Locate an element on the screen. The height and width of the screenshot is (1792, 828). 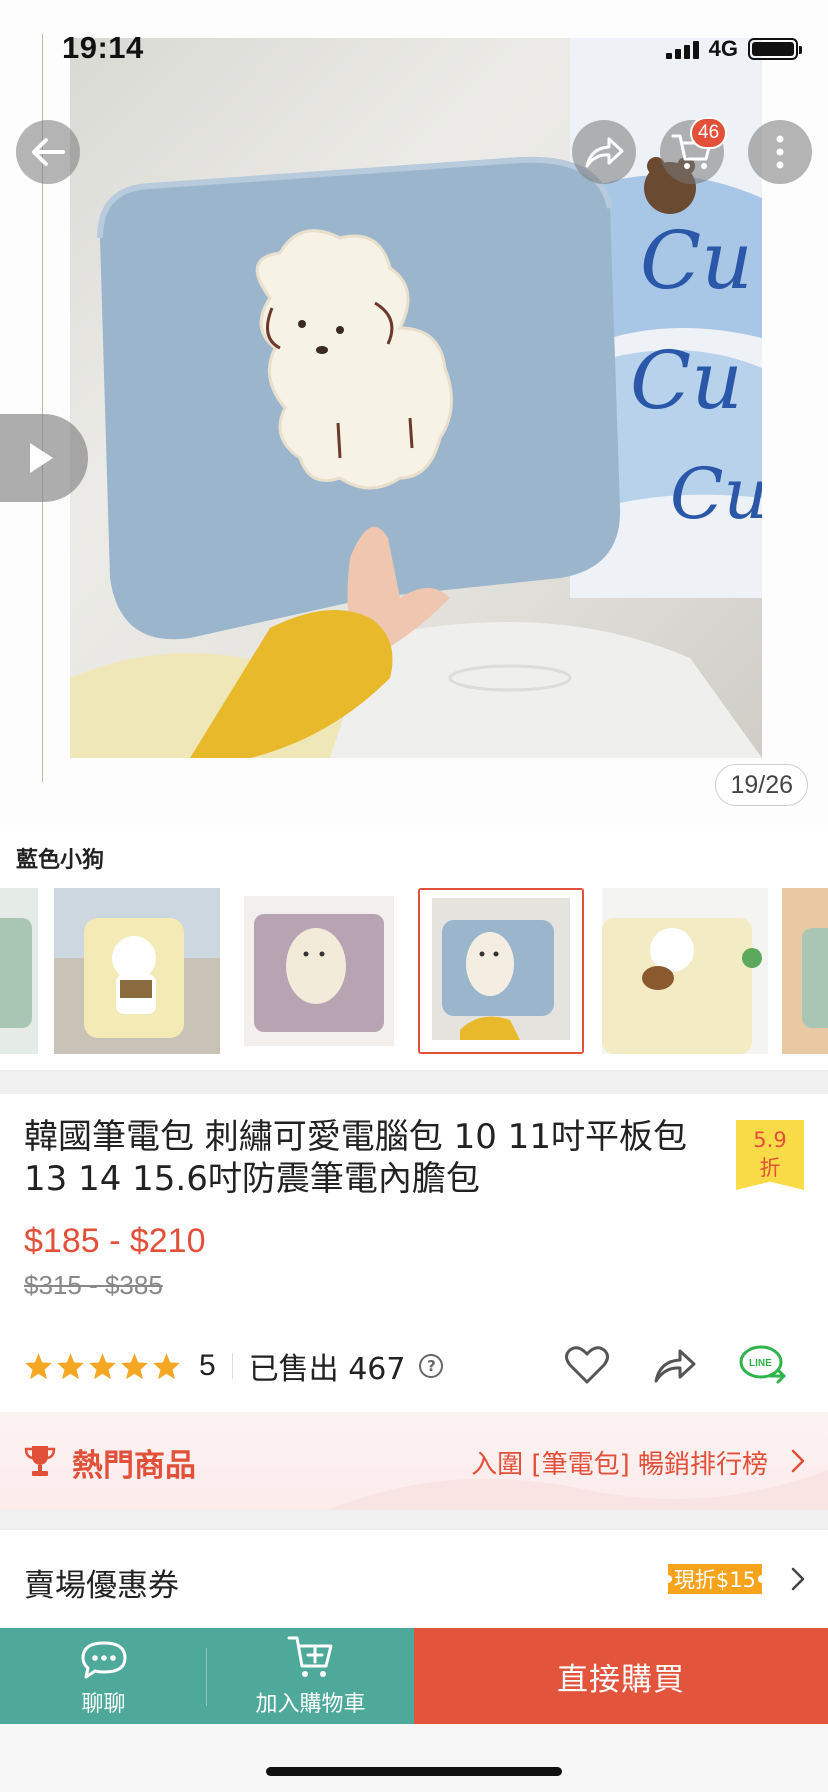
image-page-counter: 19/26 is located at coordinates (761, 785).